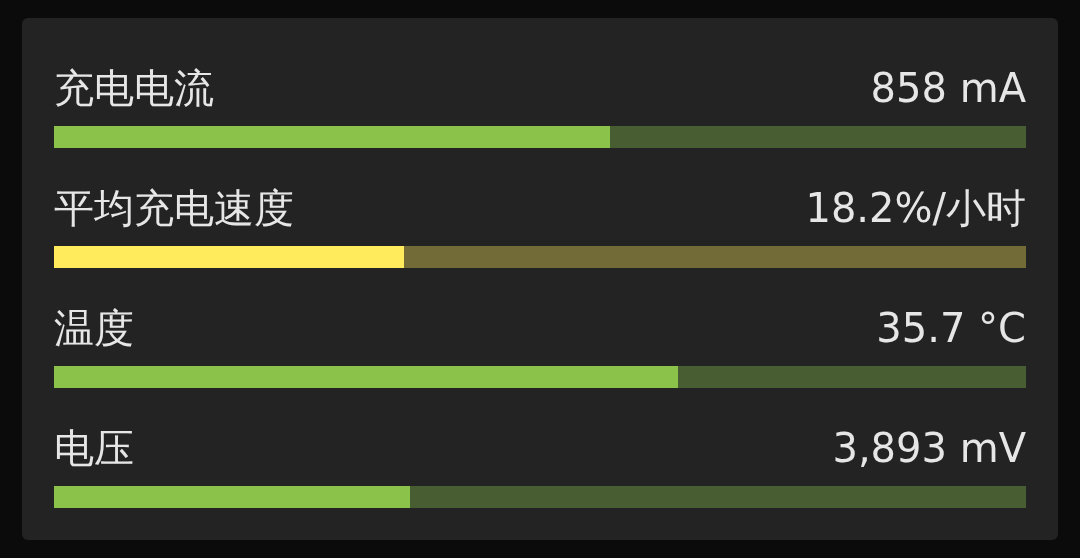 Image resolution: width=1080 pixels, height=558 pixels. I want to click on stat-reading: 3,893 mV, so click(929, 448).